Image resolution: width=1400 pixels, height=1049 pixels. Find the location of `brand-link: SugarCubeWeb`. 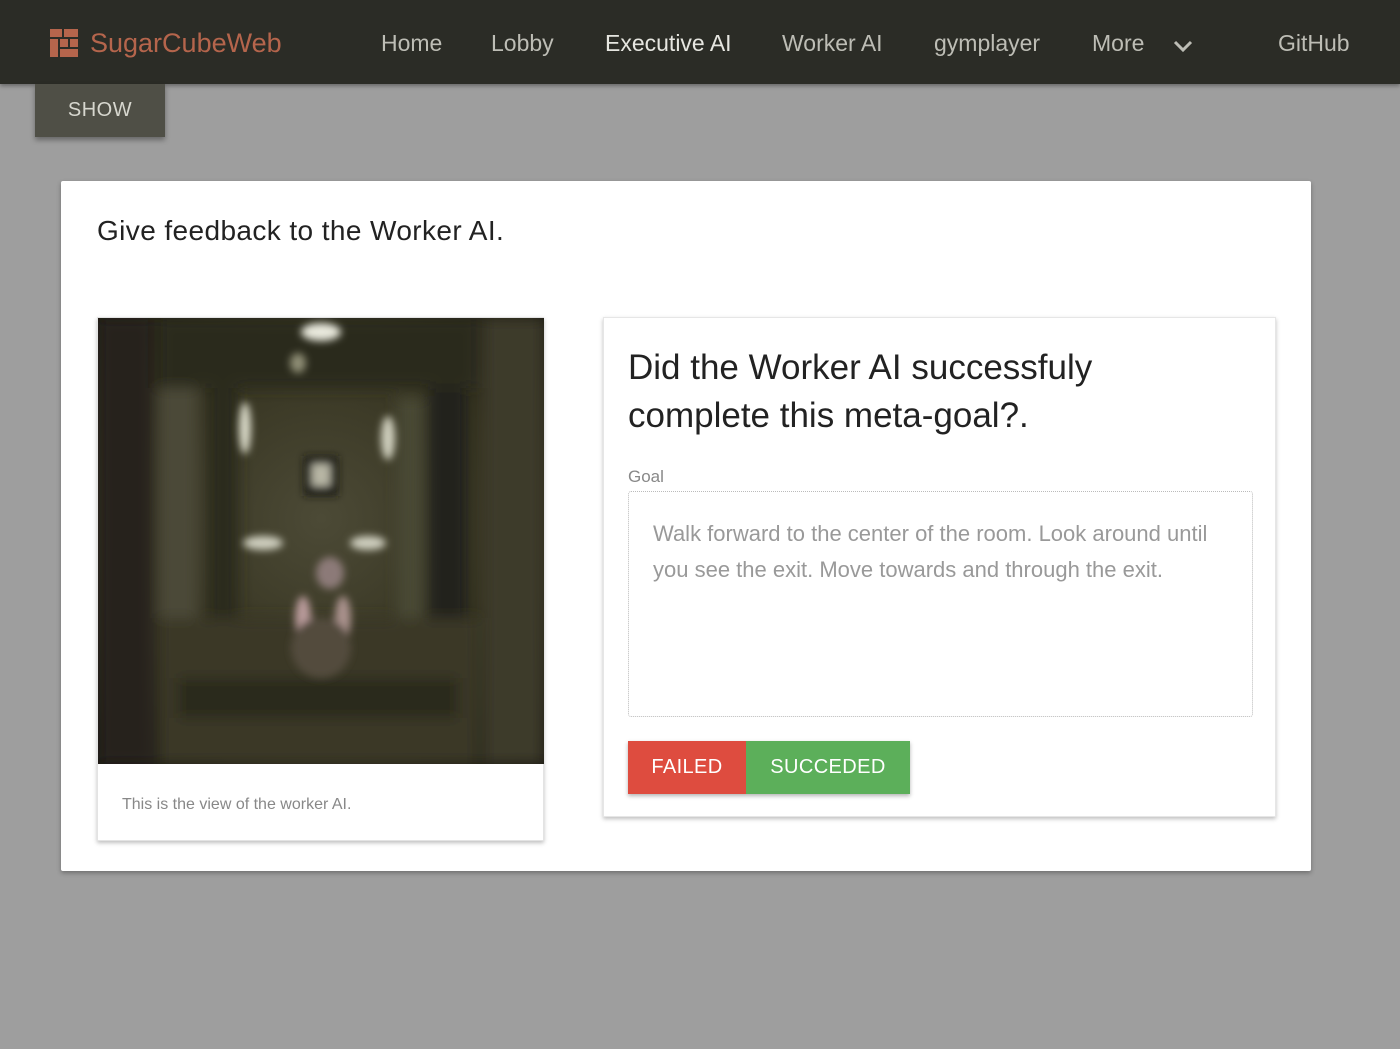

brand-link: SugarCubeWeb is located at coordinates (166, 43).